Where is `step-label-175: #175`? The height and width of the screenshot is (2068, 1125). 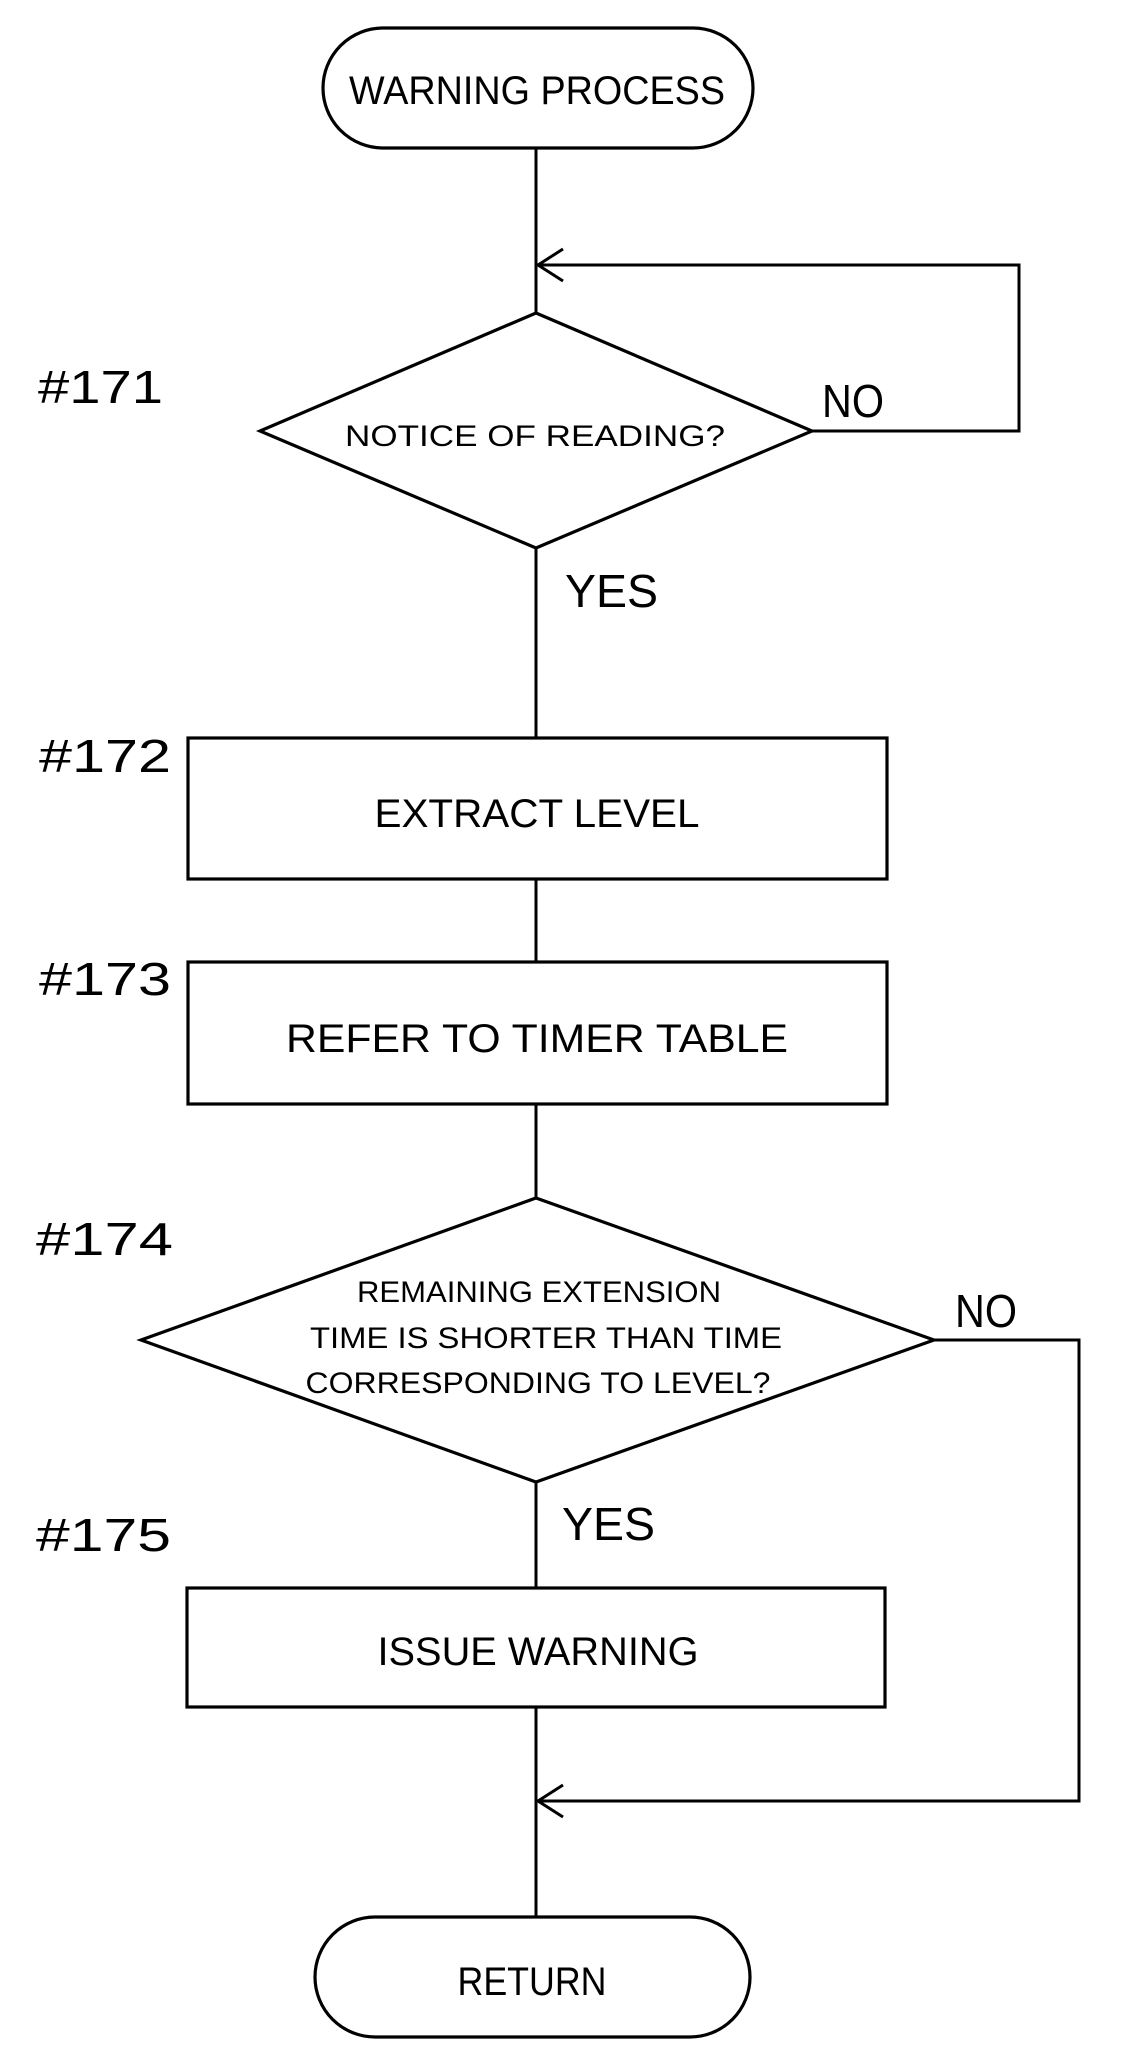
step-label-175: #175 is located at coordinates (103, 1535).